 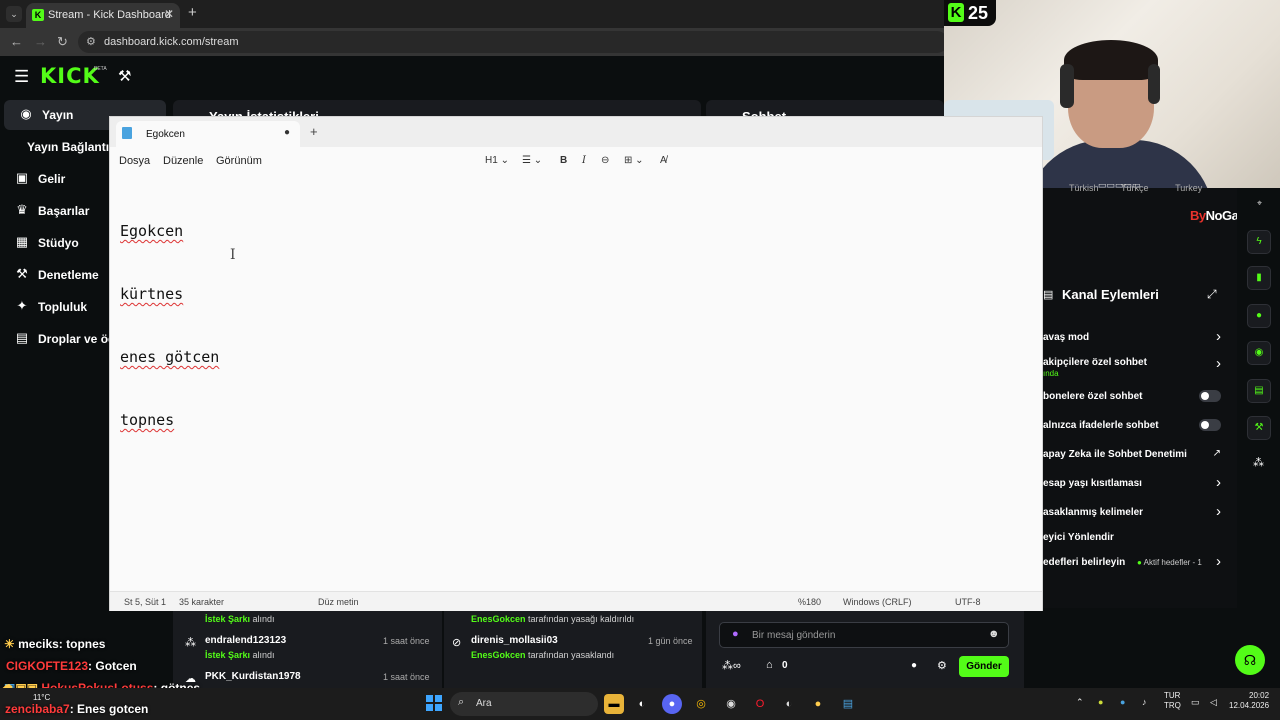 What do you see at coordinates (731, 665) in the screenshot?
I see `points-icon: ⁂∞` at bounding box center [731, 665].